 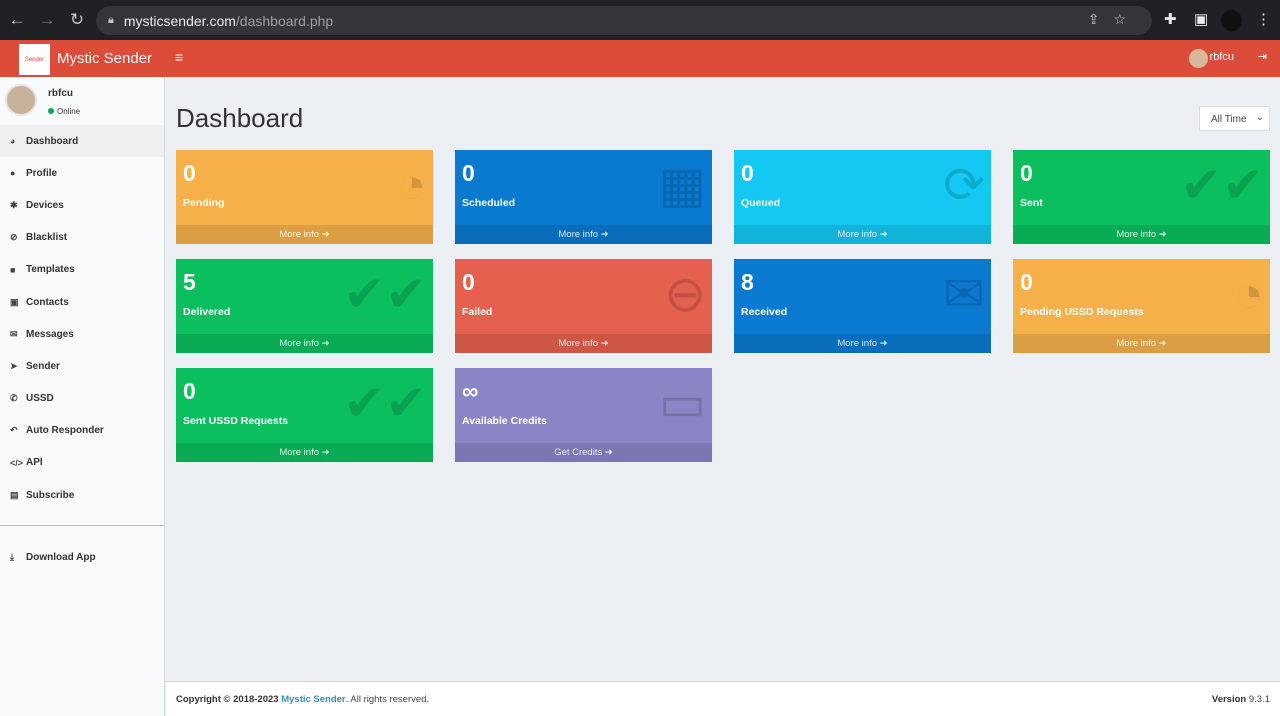 What do you see at coordinates (82, 173) in the screenshot?
I see `sidebar-item-profile: ● Profile` at bounding box center [82, 173].